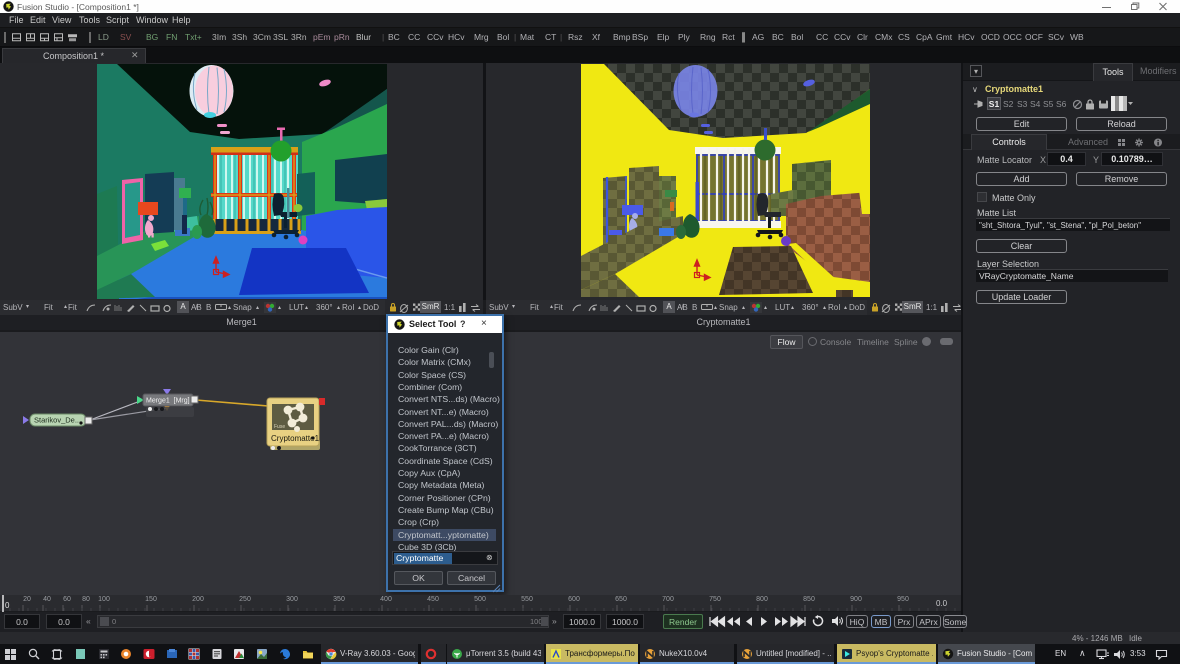 This screenshot has width=1180, height=664. Describe the element at coordinates (279, 427) in the screenshot. I see `svg-text: Fuse` at that location.